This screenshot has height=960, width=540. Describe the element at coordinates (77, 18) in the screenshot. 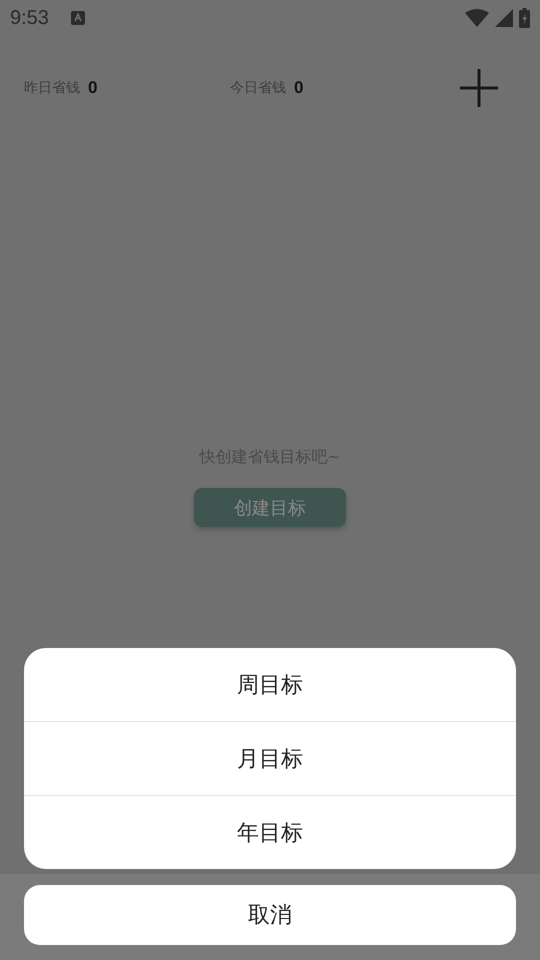

I see `keyboard-notification-icon` at that location.